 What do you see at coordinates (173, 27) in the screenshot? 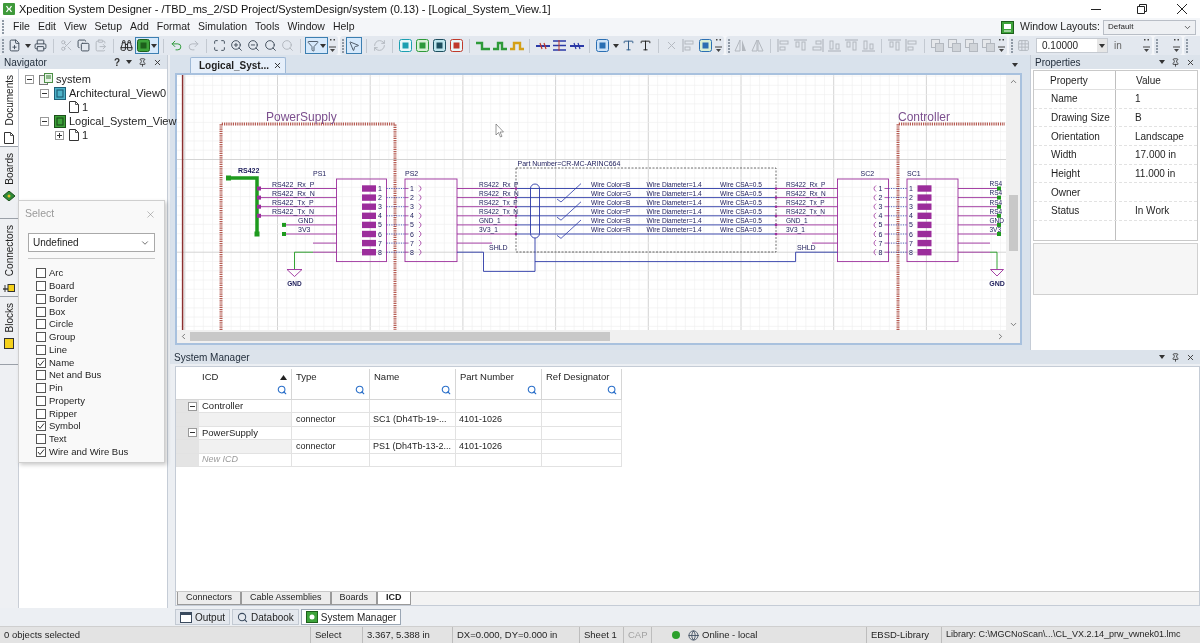
I see `menu-item: Format` at bounding box center [173, 27].